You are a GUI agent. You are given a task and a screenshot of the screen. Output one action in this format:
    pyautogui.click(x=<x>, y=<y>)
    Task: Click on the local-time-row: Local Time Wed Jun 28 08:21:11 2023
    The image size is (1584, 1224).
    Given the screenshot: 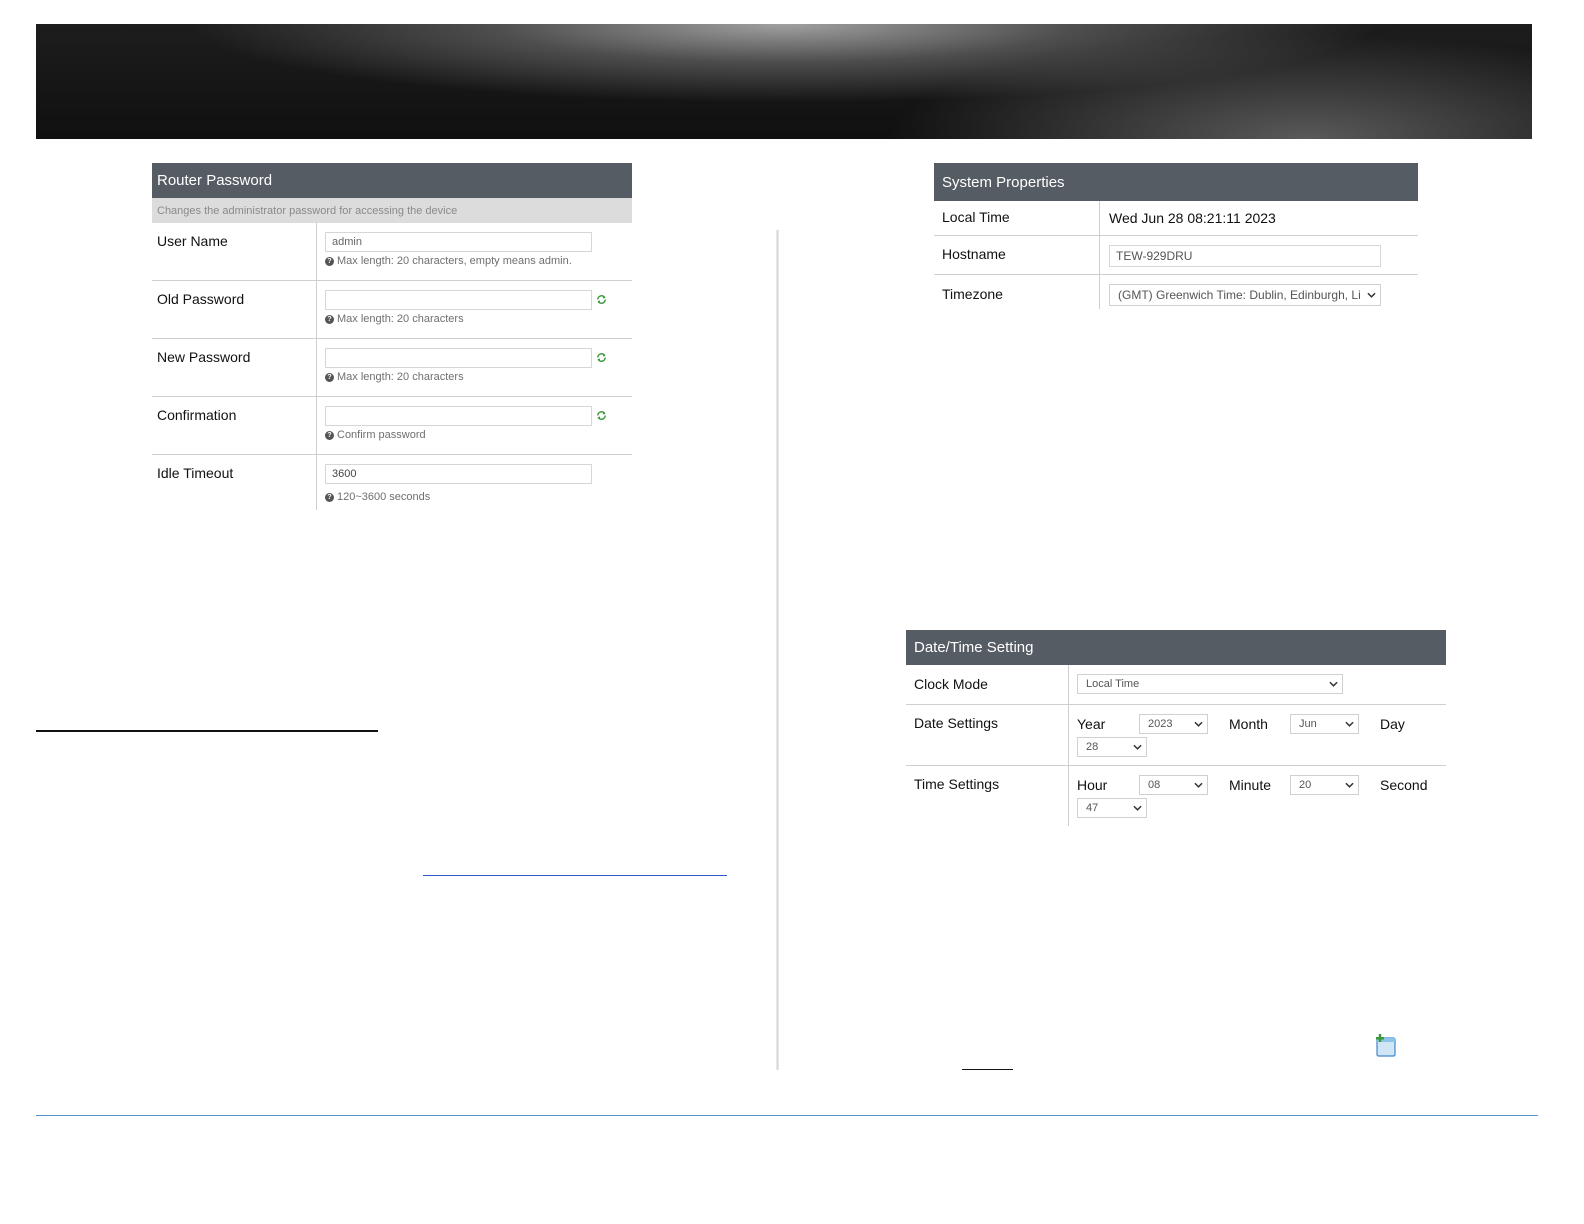 What is the action you would take?
    pyautogui.click(x=1176, y=218)
    